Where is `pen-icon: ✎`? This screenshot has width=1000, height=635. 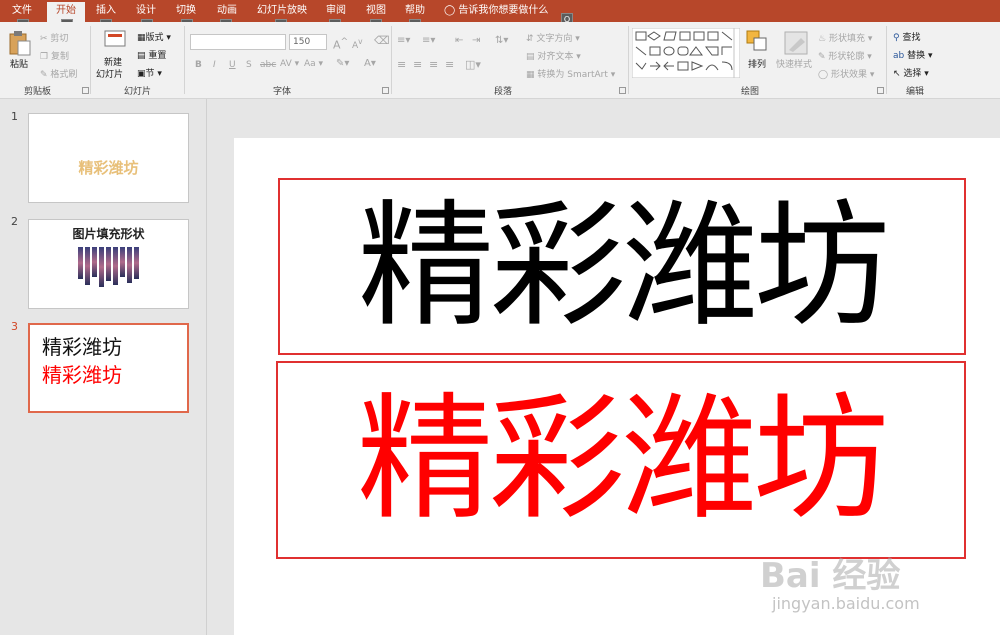 pen-icon: ✎ is located at coordinates (822, 57).